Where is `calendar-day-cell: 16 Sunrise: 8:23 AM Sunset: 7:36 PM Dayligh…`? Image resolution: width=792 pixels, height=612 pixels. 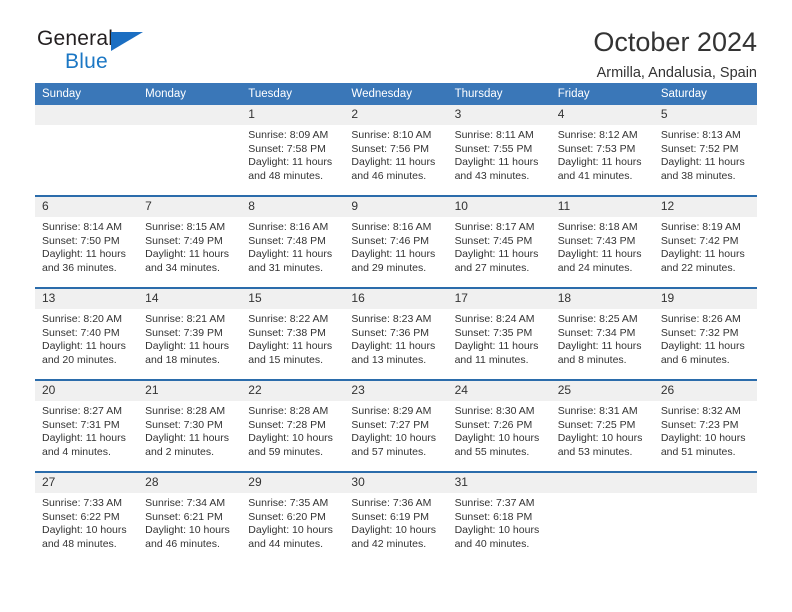
calendar-day-cell: 16 Sunrise: 8:23 AM Sunset: 7:36 PM Dayligh… is located at coordinates (396, 333).